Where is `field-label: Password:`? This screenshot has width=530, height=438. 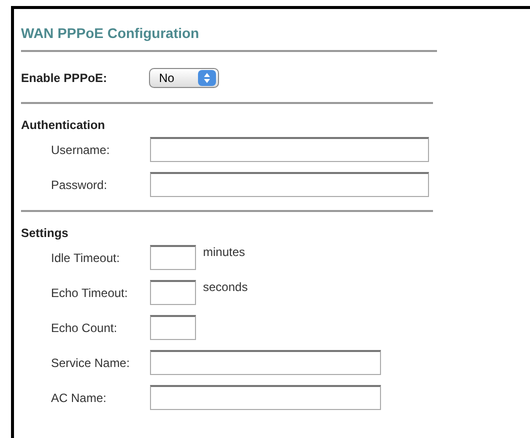
field-label: Password: is located at coordinates (79, 185).